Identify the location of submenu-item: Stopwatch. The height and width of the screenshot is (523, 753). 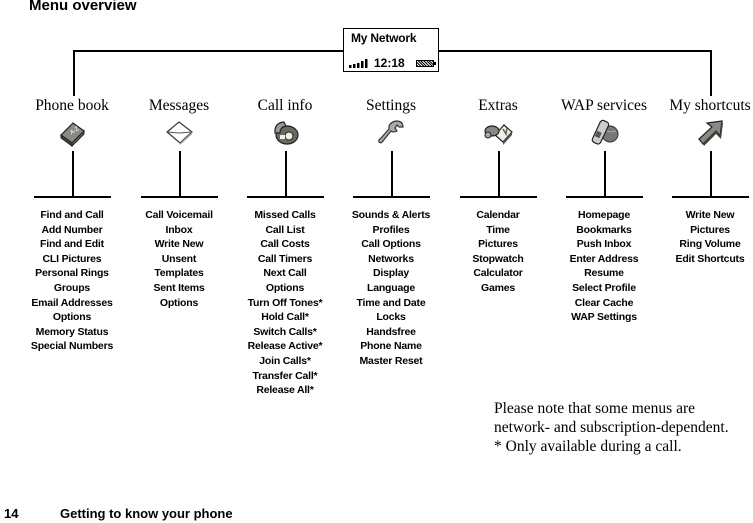
(498, 258).